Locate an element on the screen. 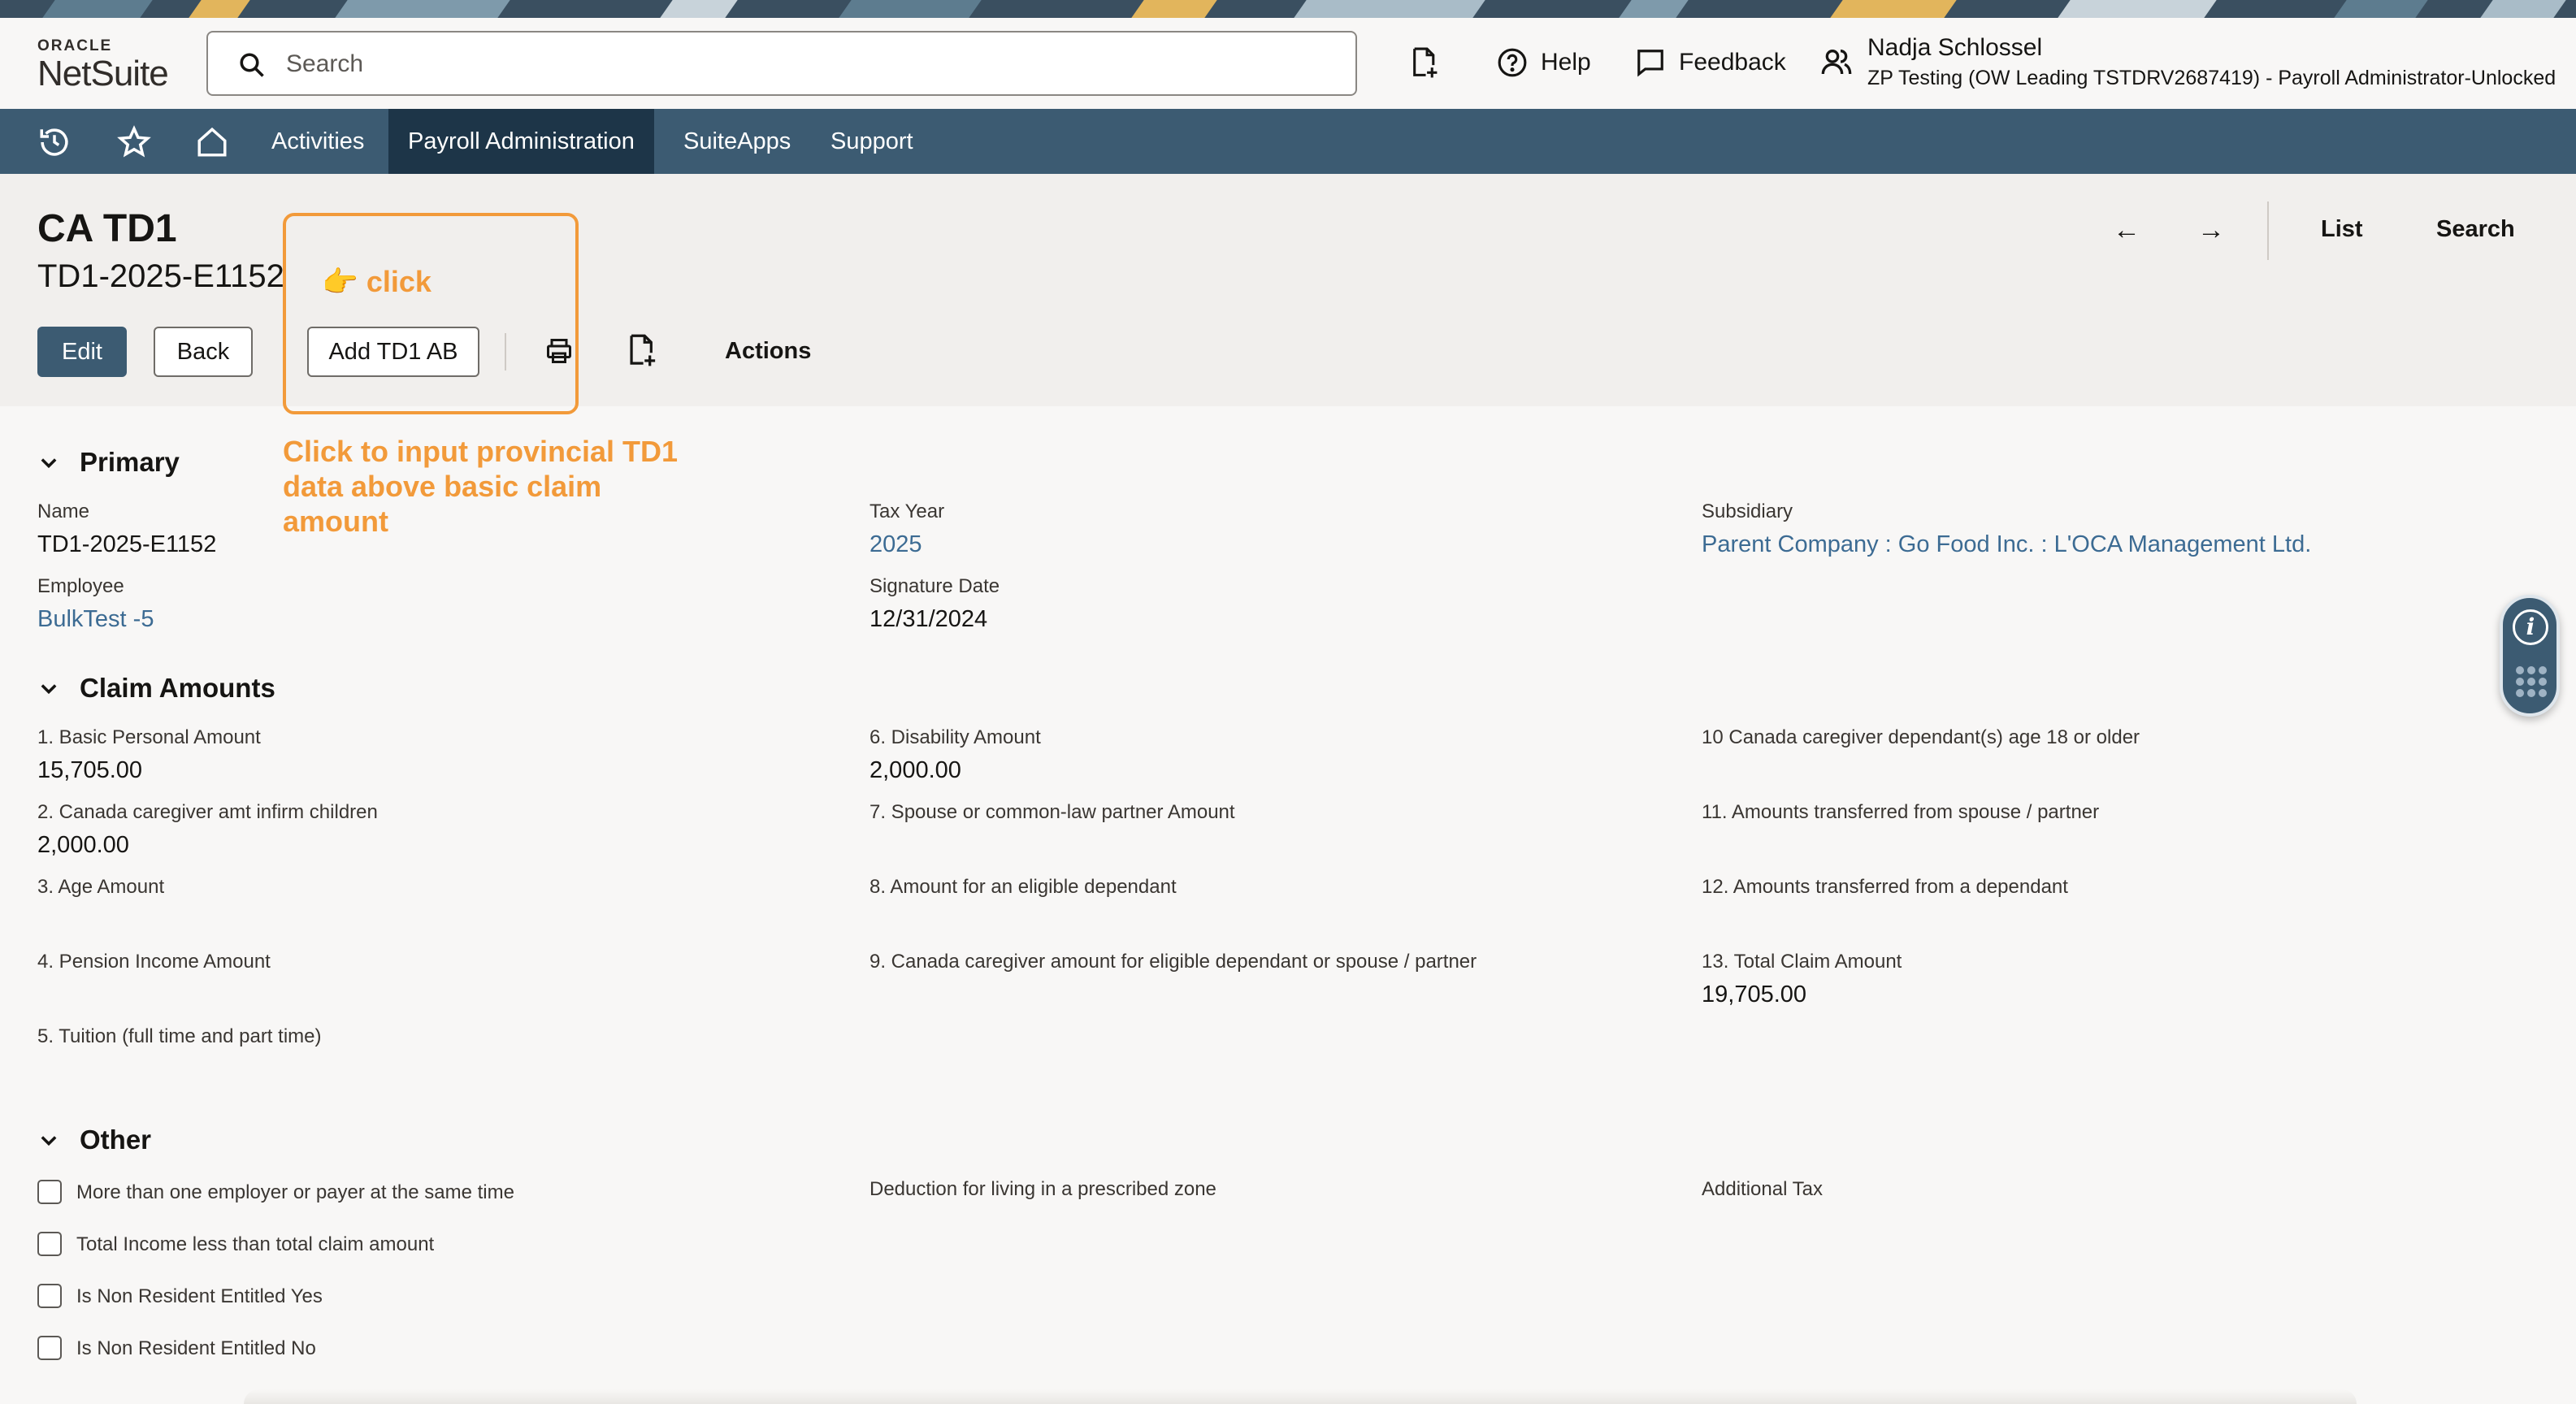 The image size is (2576, 1404). user-icon is located at coordinates (1836, 62).